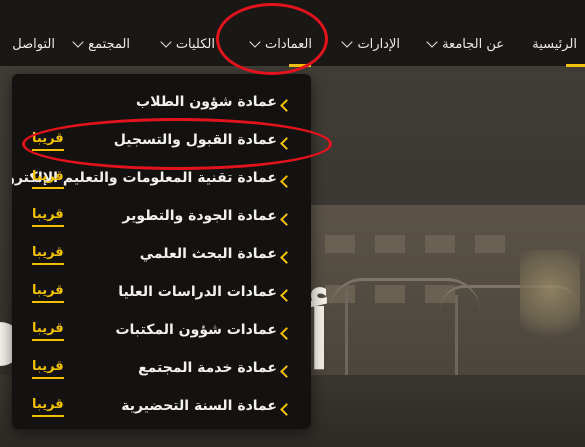 The height and width of the screenshot is (447, 585). I want to click on nav-item-label: الكليات, so click(195, 44).